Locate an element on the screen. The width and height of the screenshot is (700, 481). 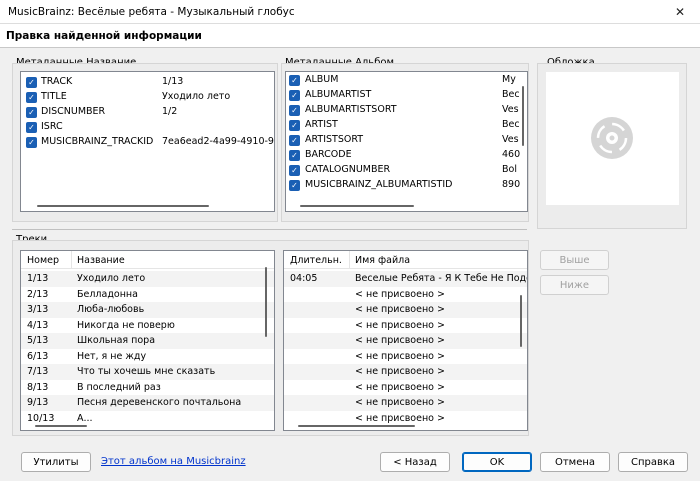
utilities-button: Утилиты is located at coordinates (56, 462).